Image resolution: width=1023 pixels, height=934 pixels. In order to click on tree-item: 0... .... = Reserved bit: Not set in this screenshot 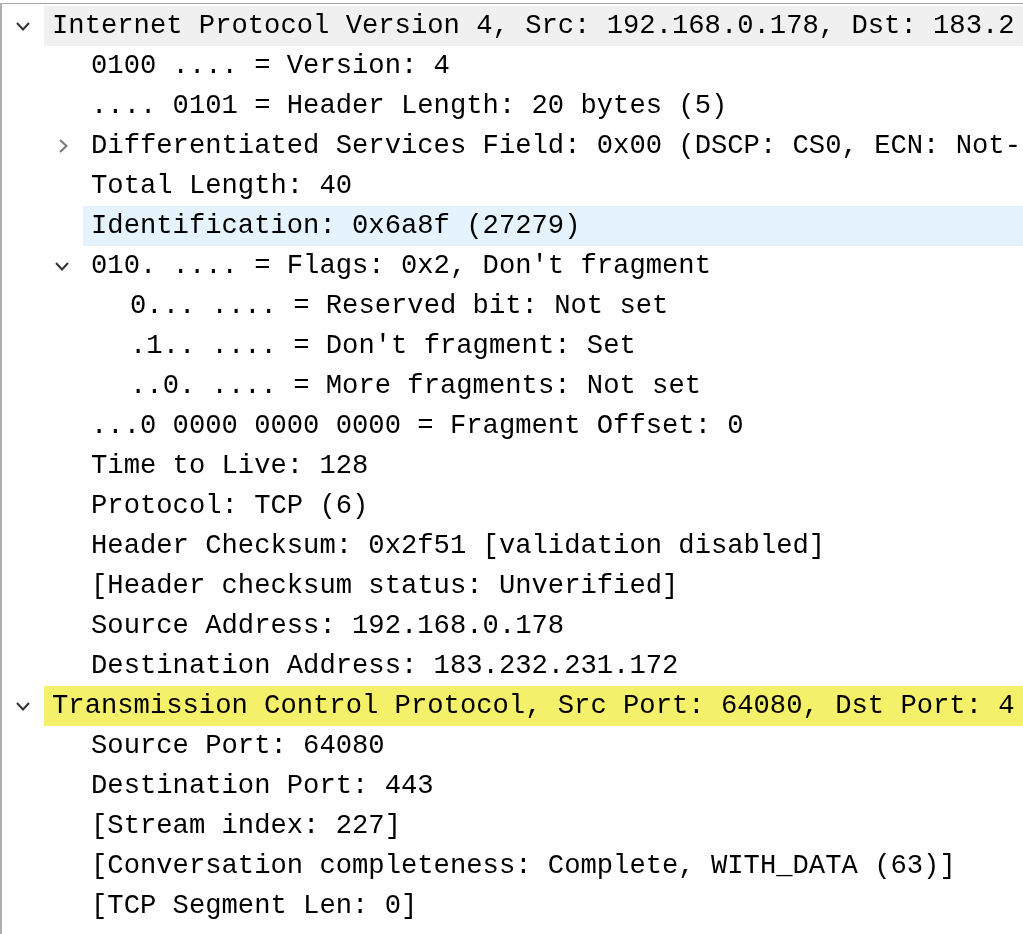, I will do `click(396, 306)`.